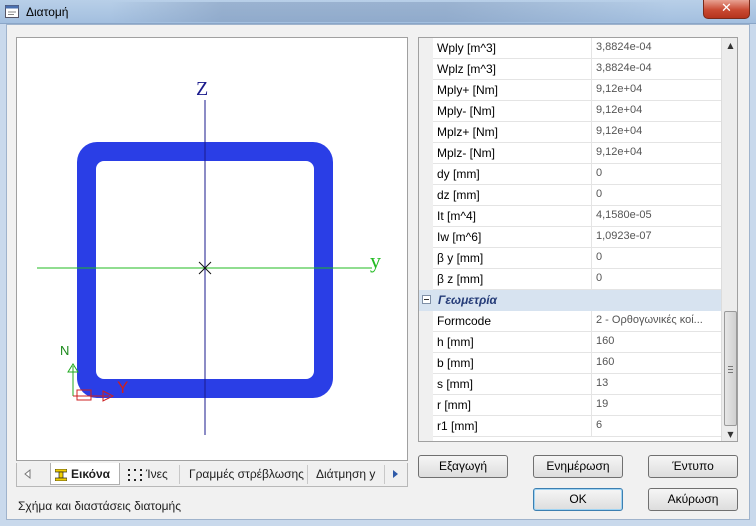 This screenshot has height=526, width=756. Describe the element at coordinates (454, 405) in the screenshot. I see `property-name: r [mm]` at that location.